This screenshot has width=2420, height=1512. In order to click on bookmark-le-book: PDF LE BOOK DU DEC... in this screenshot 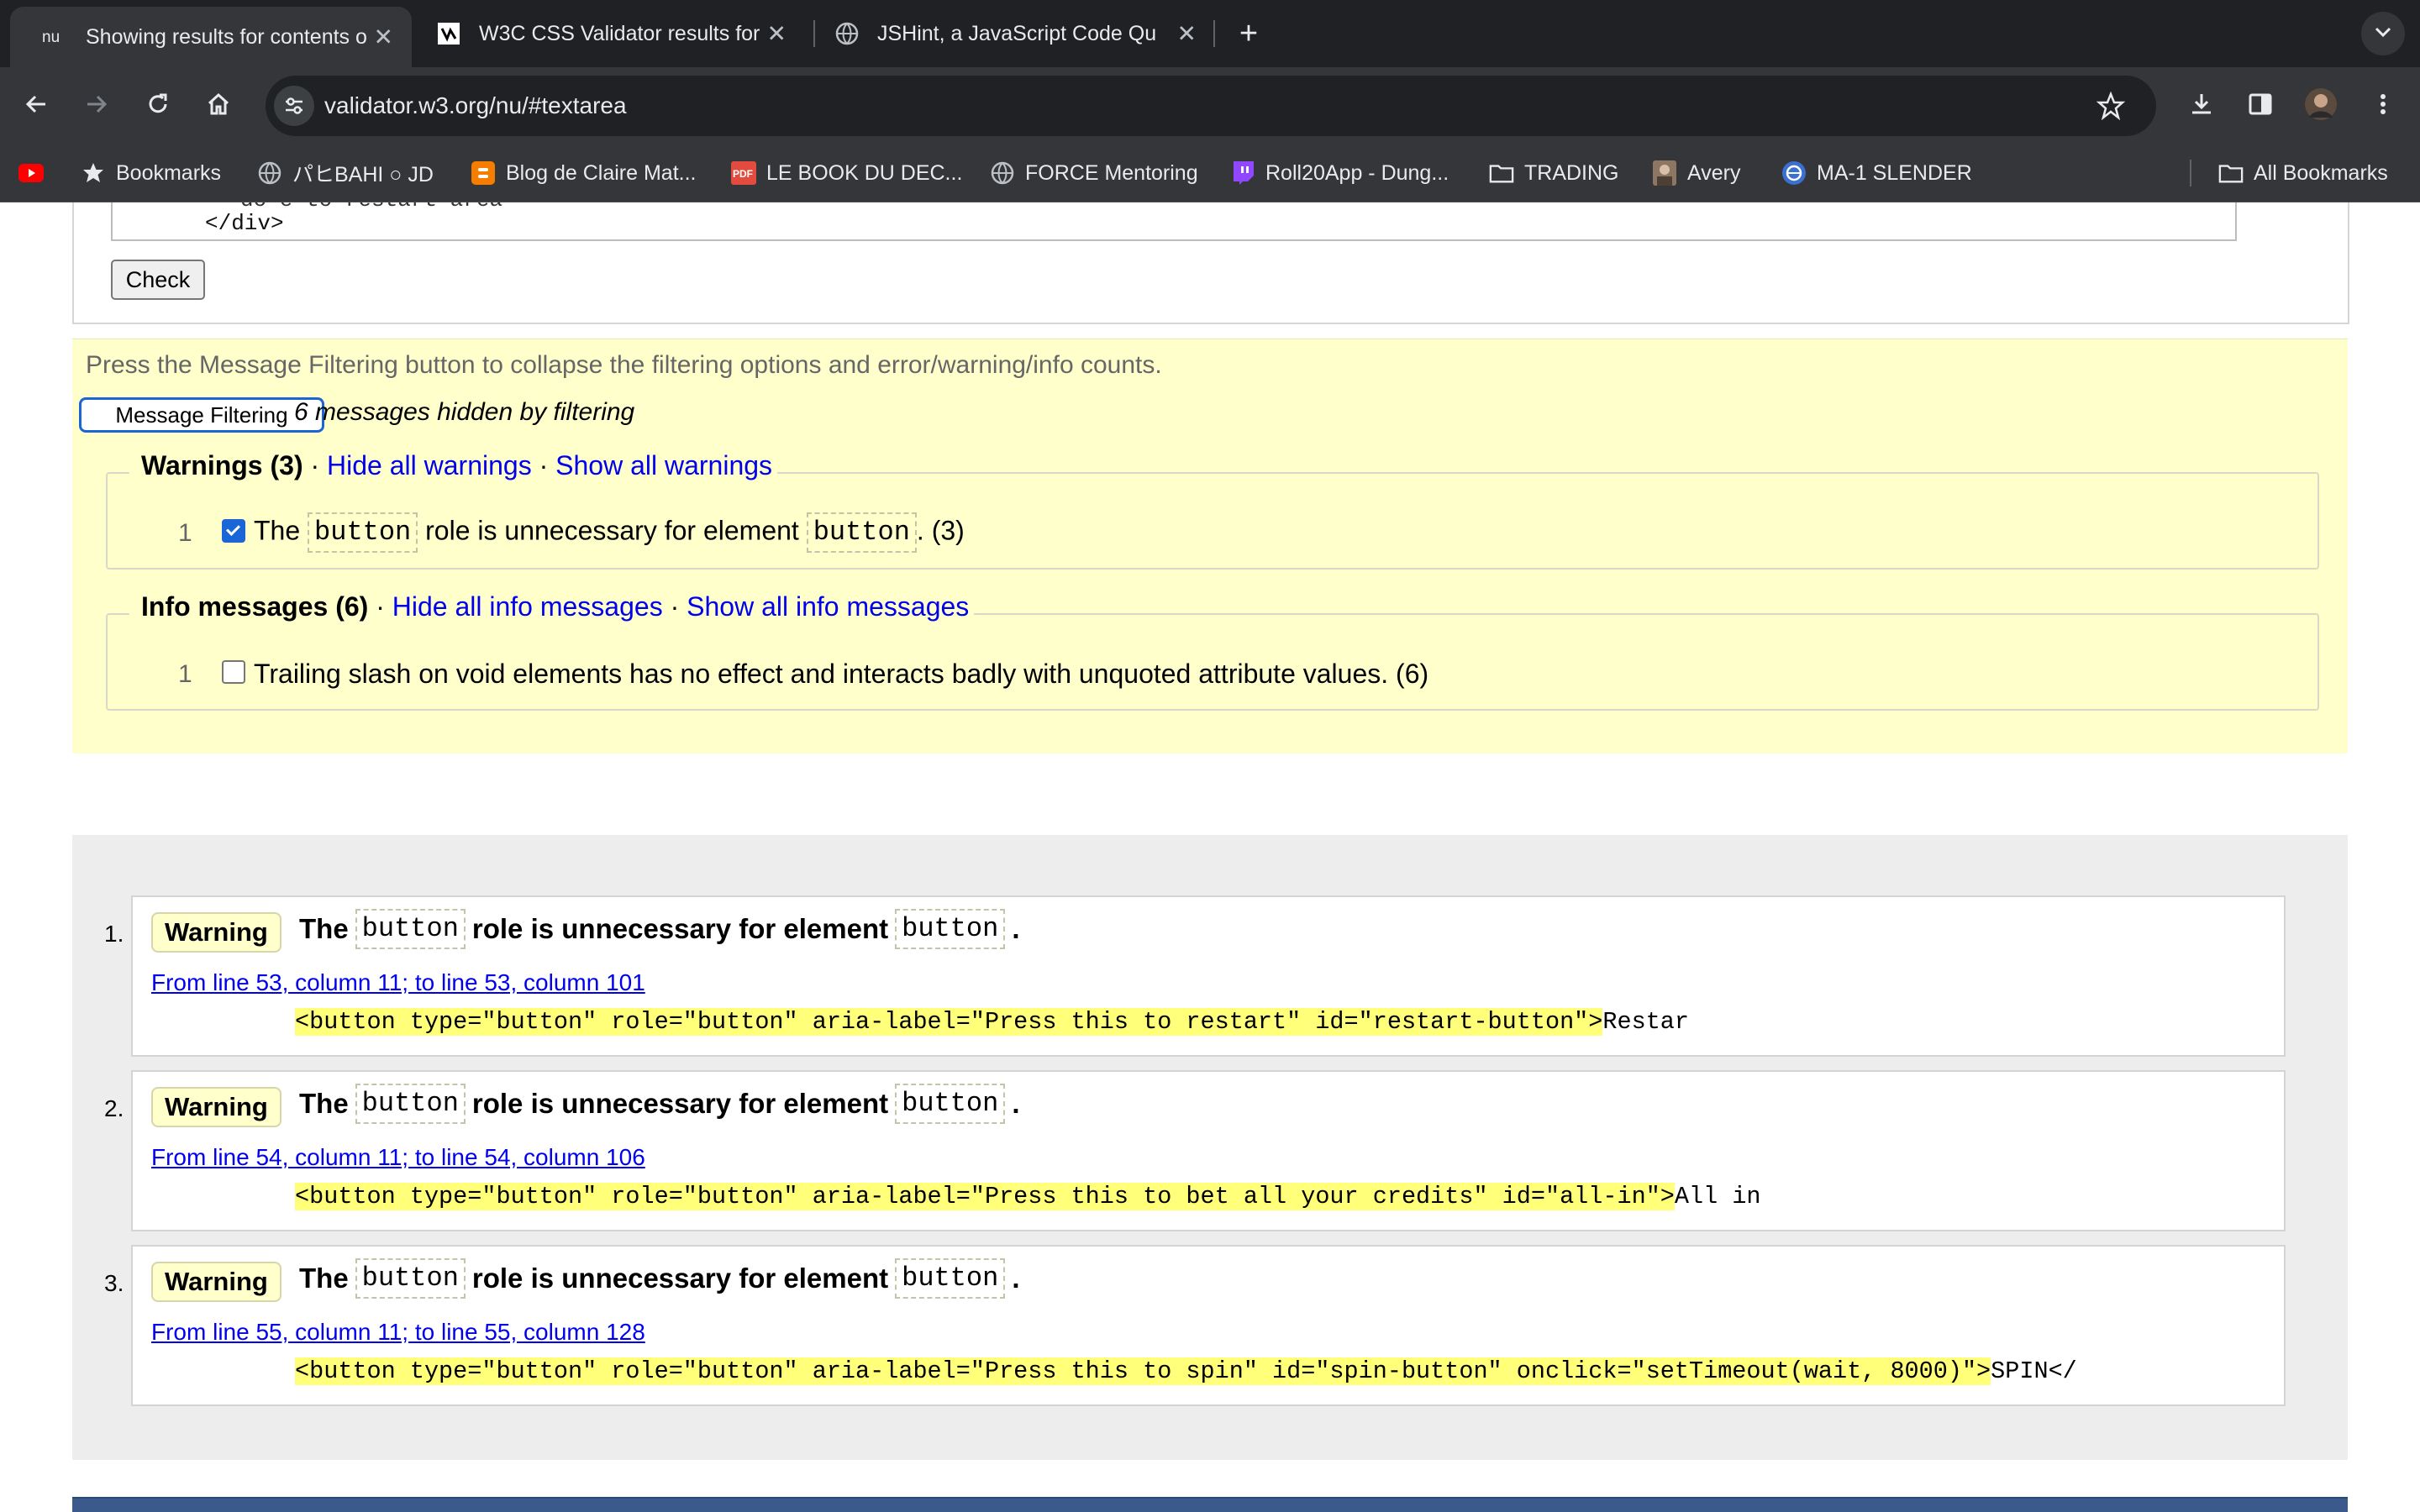, I will do `click(846, 173)`.